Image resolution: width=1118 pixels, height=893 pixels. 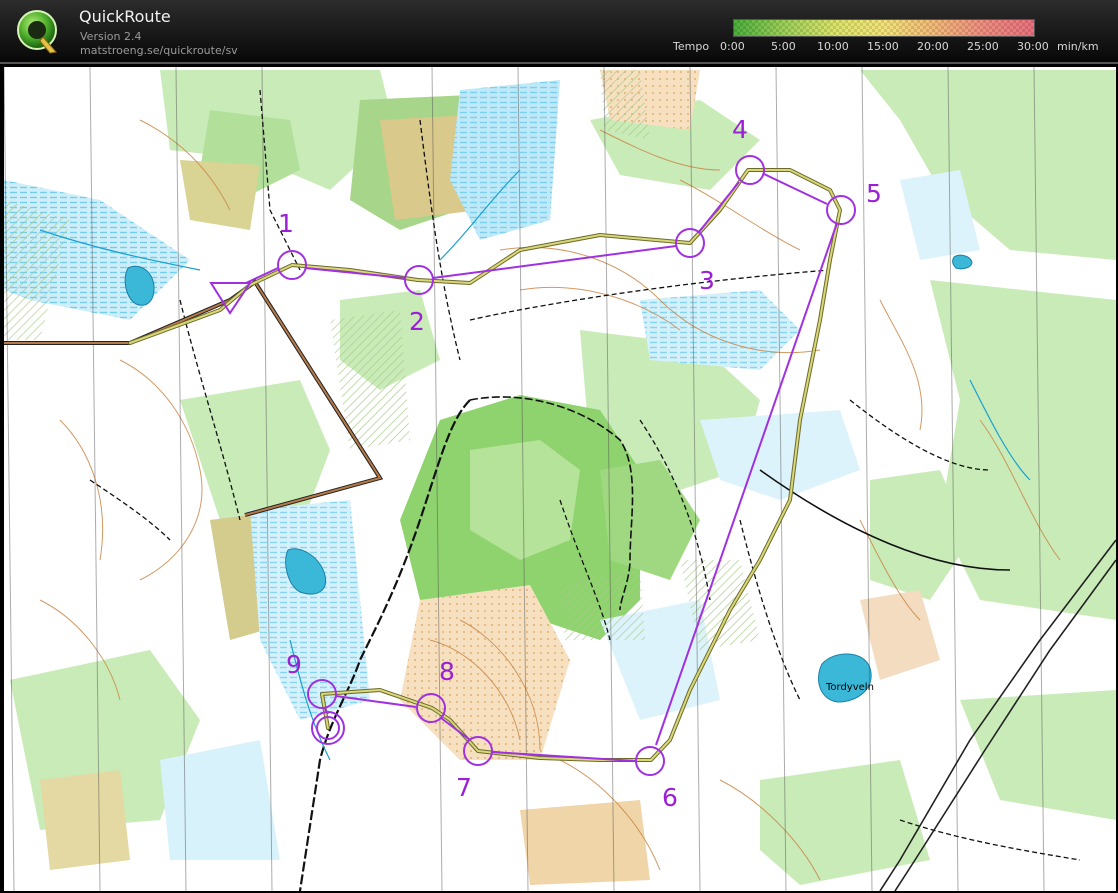 What do you see at coordinates (670, 797) in the screenshot?
I see `control-label: 6` at bounding box center [670, 797].